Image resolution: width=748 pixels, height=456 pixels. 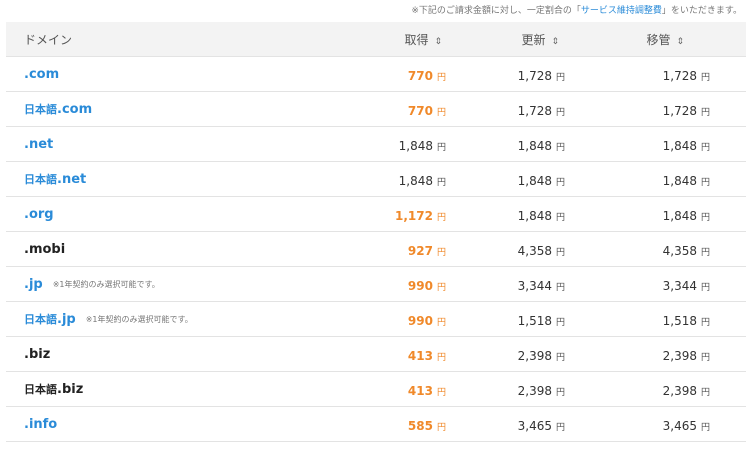 I want to click on domain-link: 日本語.net, so click(x=55, y=179).